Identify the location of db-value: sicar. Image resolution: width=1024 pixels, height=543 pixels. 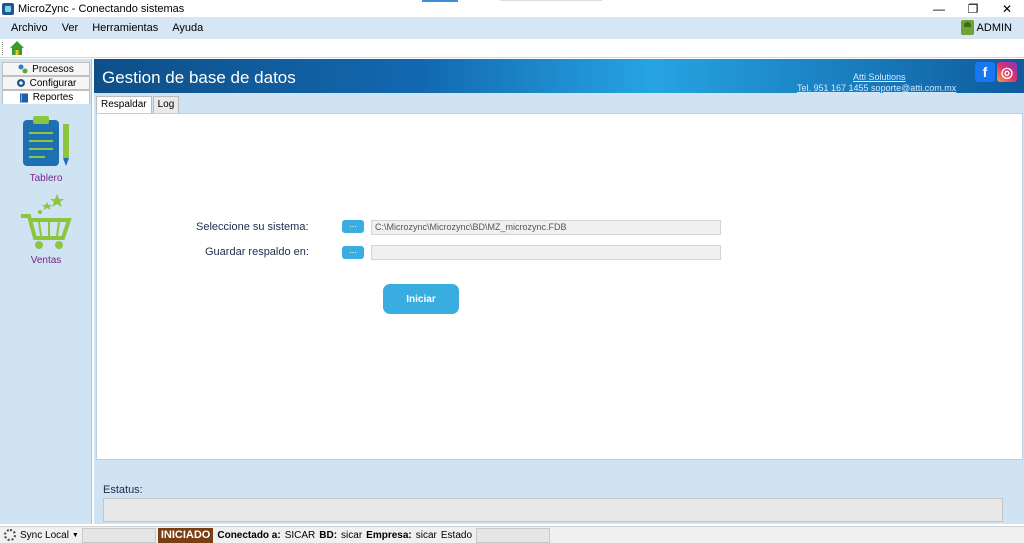
(352, 535).